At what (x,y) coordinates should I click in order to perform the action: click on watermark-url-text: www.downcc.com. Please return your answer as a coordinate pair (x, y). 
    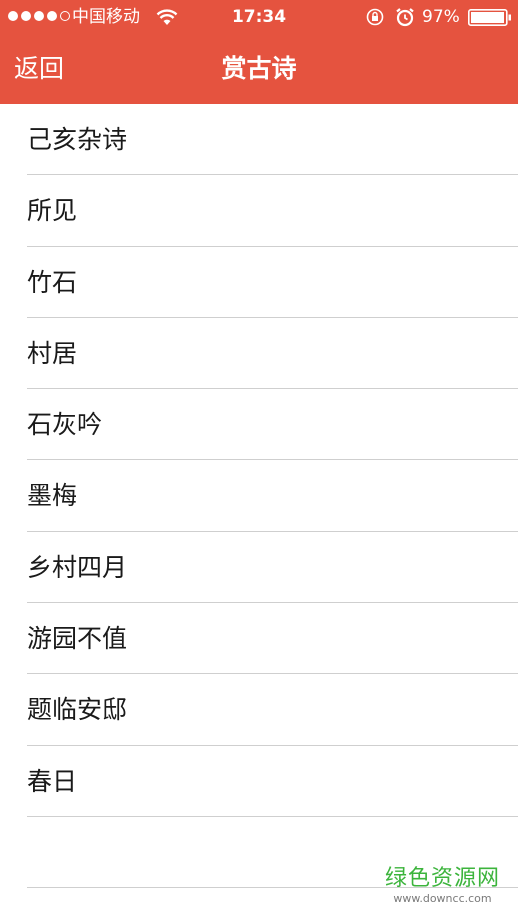
    Looking at the image, I should click on (442, 898).